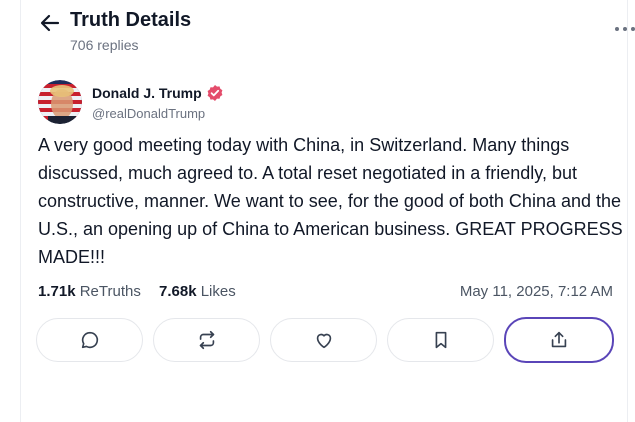 Image resolution: width=635 pixels, height=422 pixels. What do you see at coordinates (147, 93) in the screenshot?
I see `author-name: Donald J. Trump` at bounding box center [147, 93].